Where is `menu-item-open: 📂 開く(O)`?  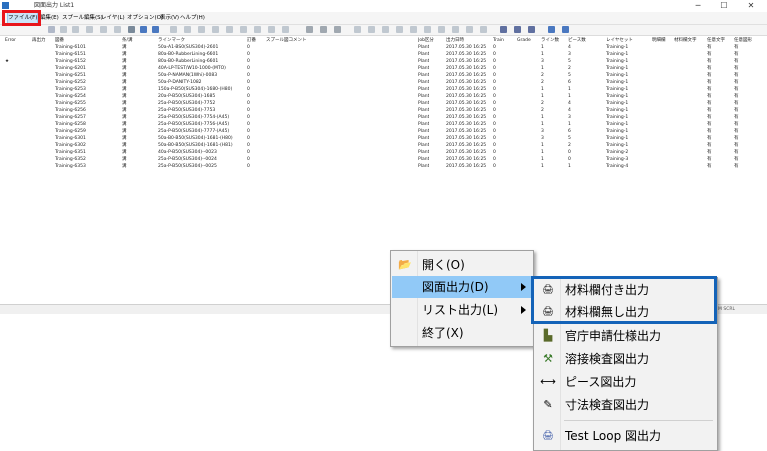 menu-item-open: 📂 開く(O) is located at coordinates (462, 265).